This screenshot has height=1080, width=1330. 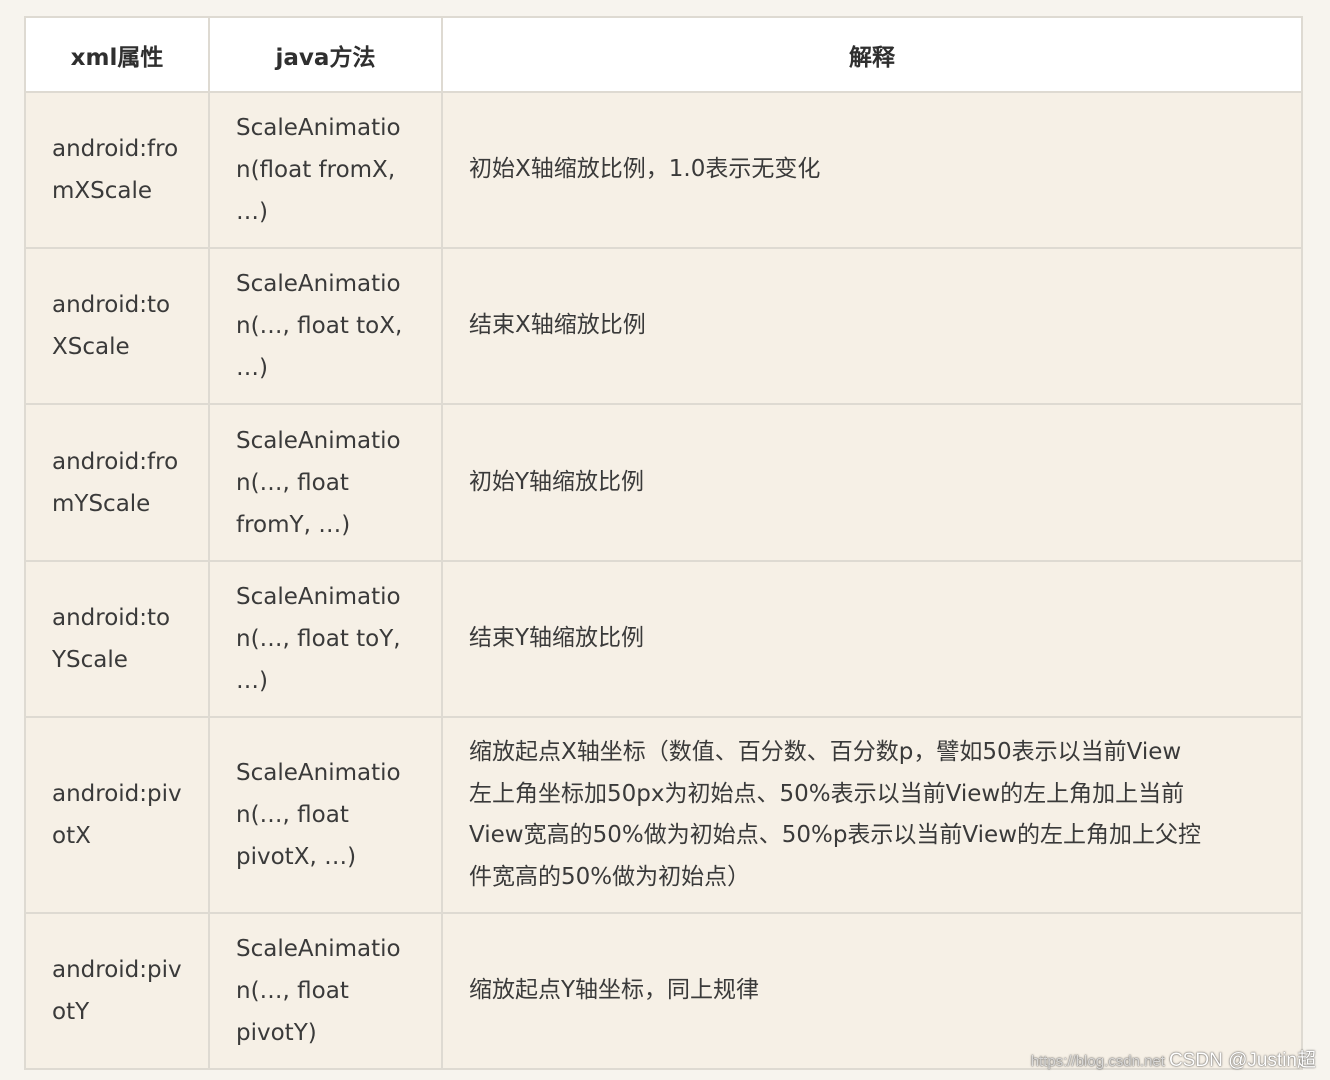 I want to click on xml-attribute-cell: android:piv otX, so click(x=117, y=815).